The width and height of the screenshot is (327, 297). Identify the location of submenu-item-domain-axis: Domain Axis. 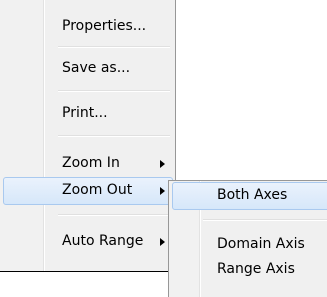
(249, 245).